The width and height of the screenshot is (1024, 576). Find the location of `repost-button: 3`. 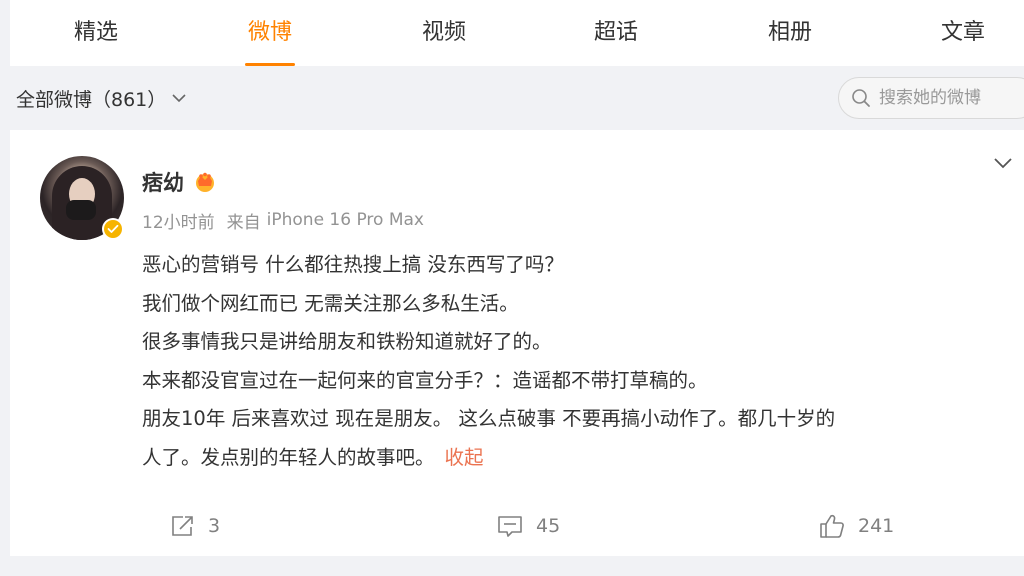

repost-button: 3 is located at coordinates (195, 526).